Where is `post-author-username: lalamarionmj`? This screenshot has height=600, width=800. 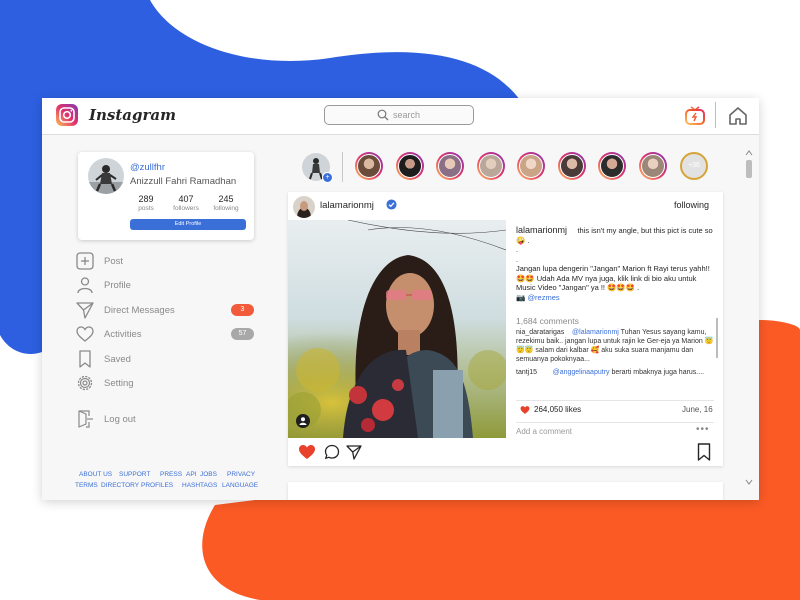 post-author-username: lalamarionmj is located at coordinates (347, 205).